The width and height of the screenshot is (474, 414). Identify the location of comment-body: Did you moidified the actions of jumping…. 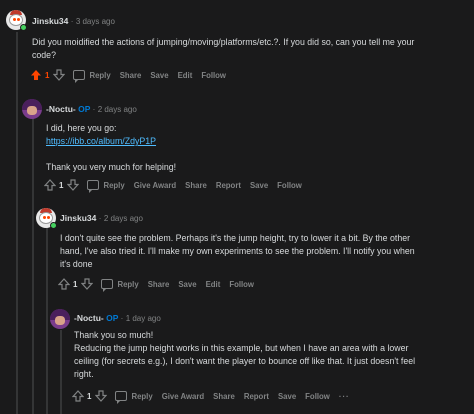
(223, 48).